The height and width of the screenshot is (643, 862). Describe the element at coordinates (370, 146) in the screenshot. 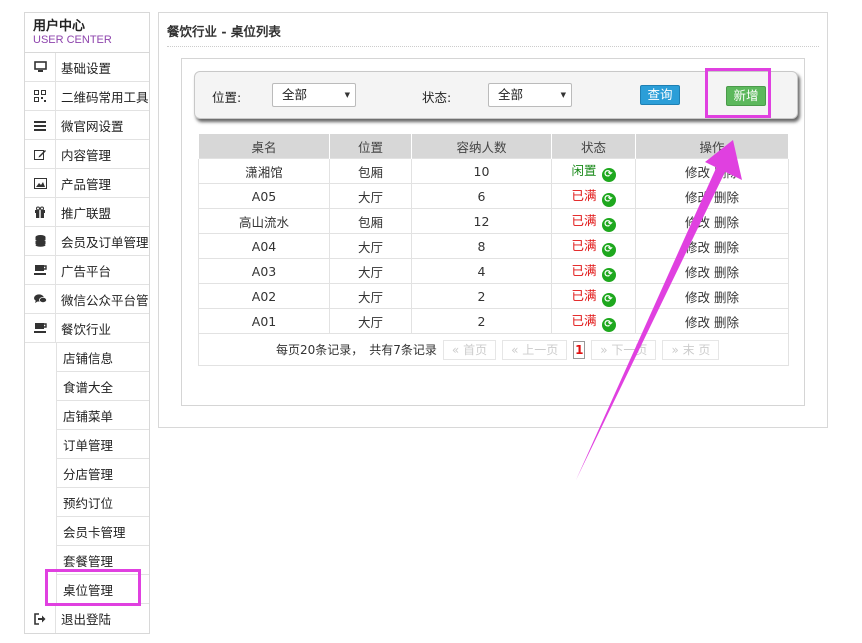

I see `column-header-location: 位置` at that location.